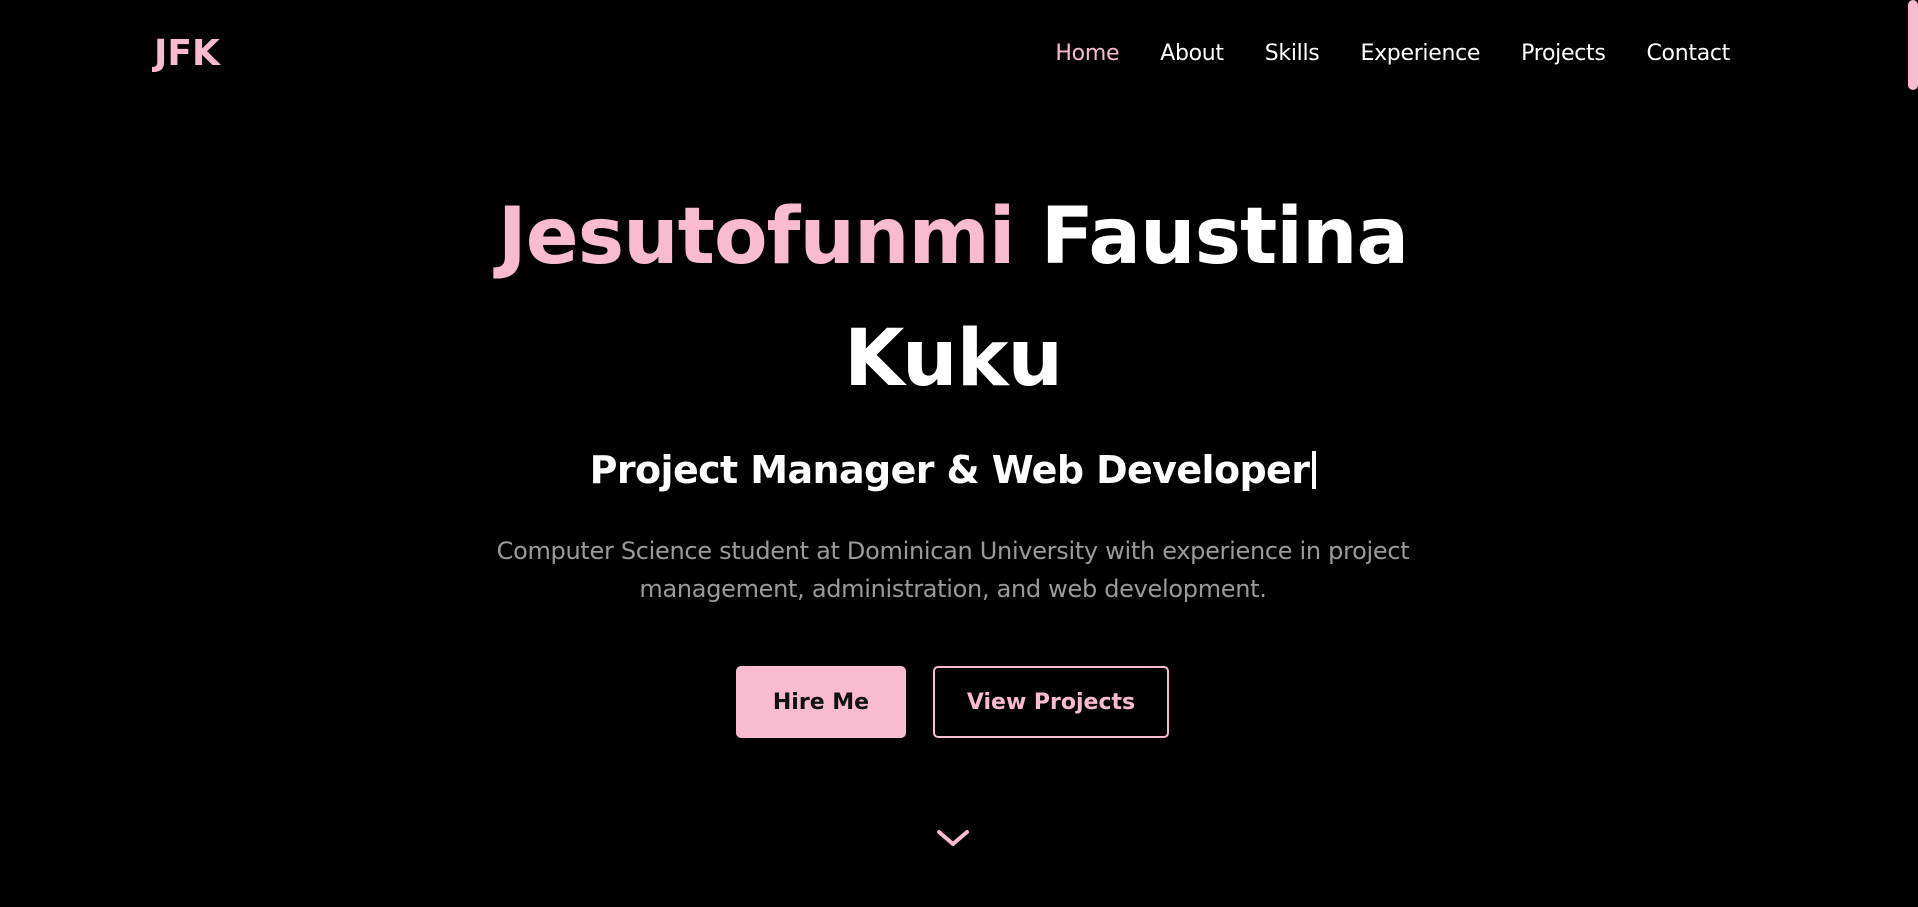 The image size is (1918, 907). What do you see at coordinates (1689, 54) in the screenshot?
I see `nav-contact: Contact` at bounding box center [1689, 54].